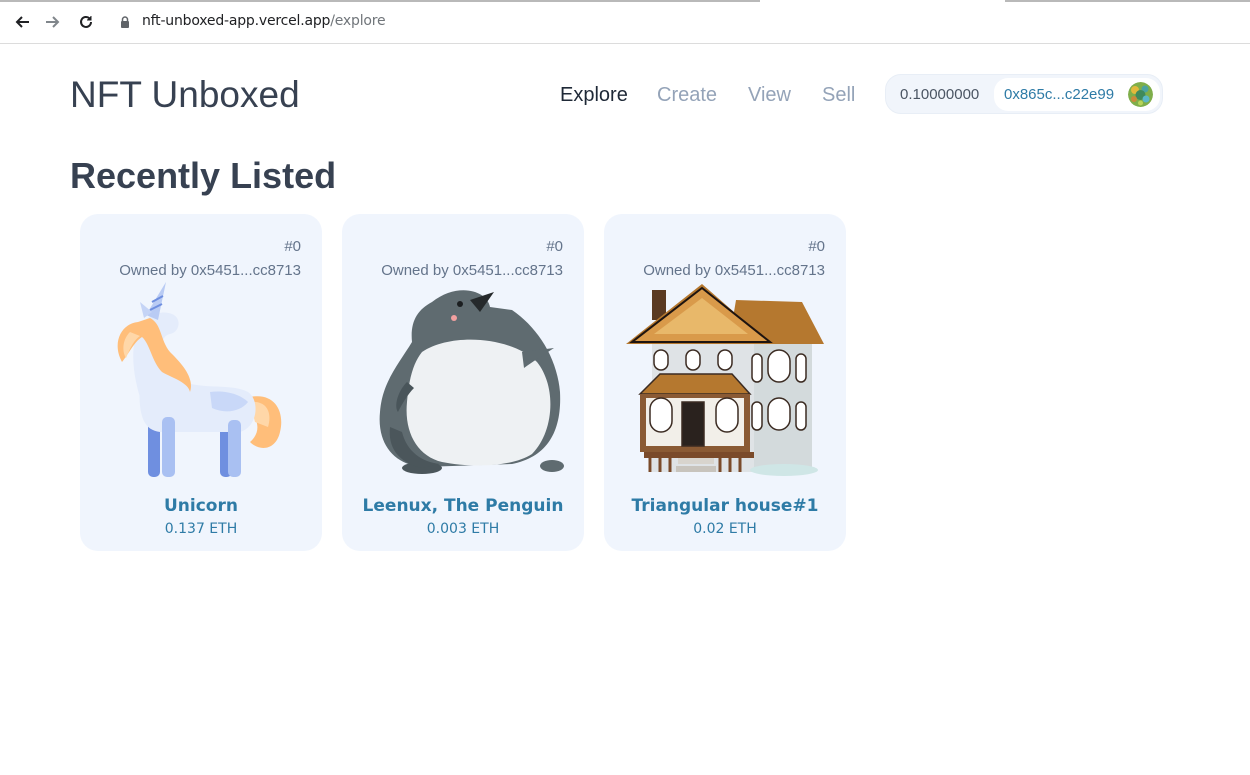 This screenshot has height=775, width=1250. What do you see at coordinates (1140, 94) in the screenshot?
I see `account-avatar` at bounding box center [1140, 94].